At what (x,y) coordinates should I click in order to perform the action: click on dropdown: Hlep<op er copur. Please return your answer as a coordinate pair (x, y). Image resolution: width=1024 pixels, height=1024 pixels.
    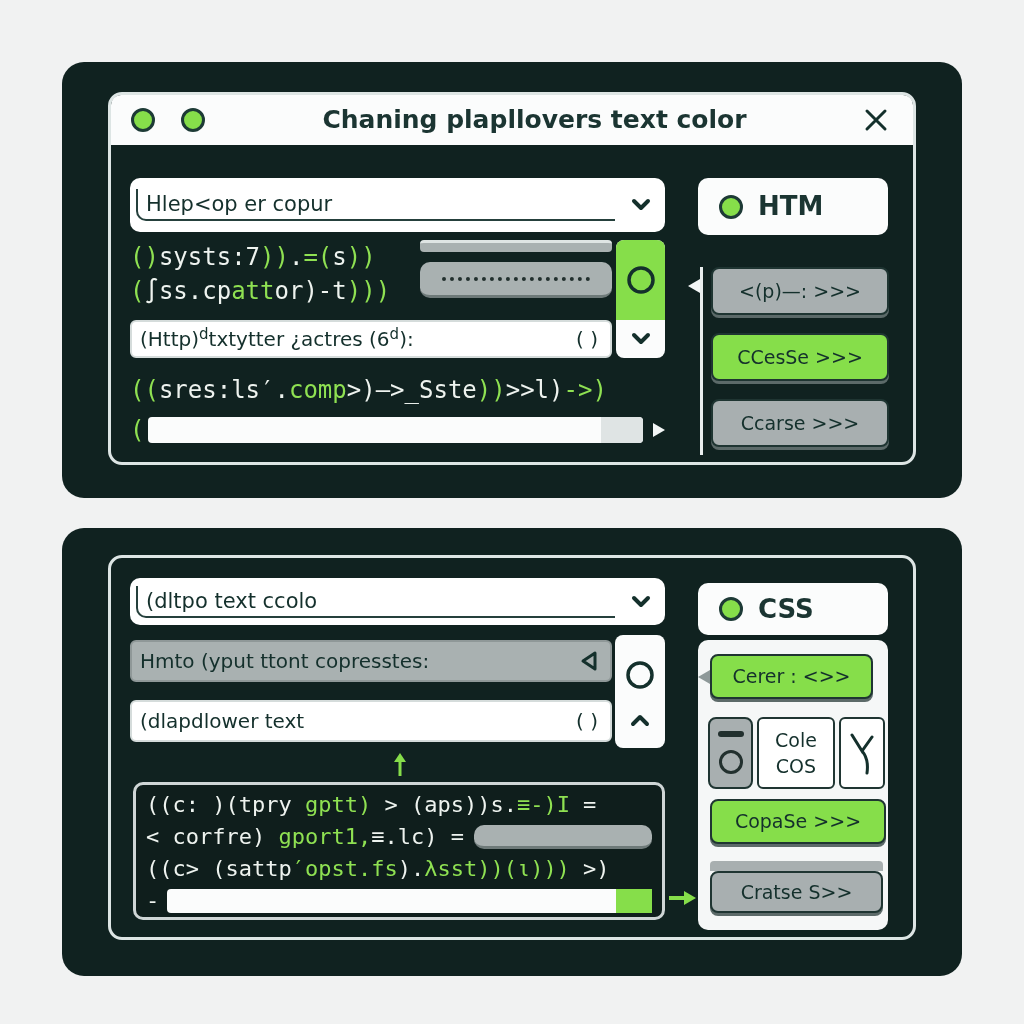
    Looking at the image, I should click on (397, 205).